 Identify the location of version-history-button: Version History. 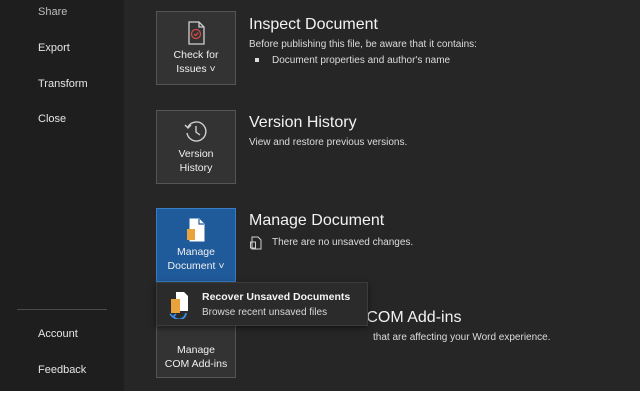
(196, 147).